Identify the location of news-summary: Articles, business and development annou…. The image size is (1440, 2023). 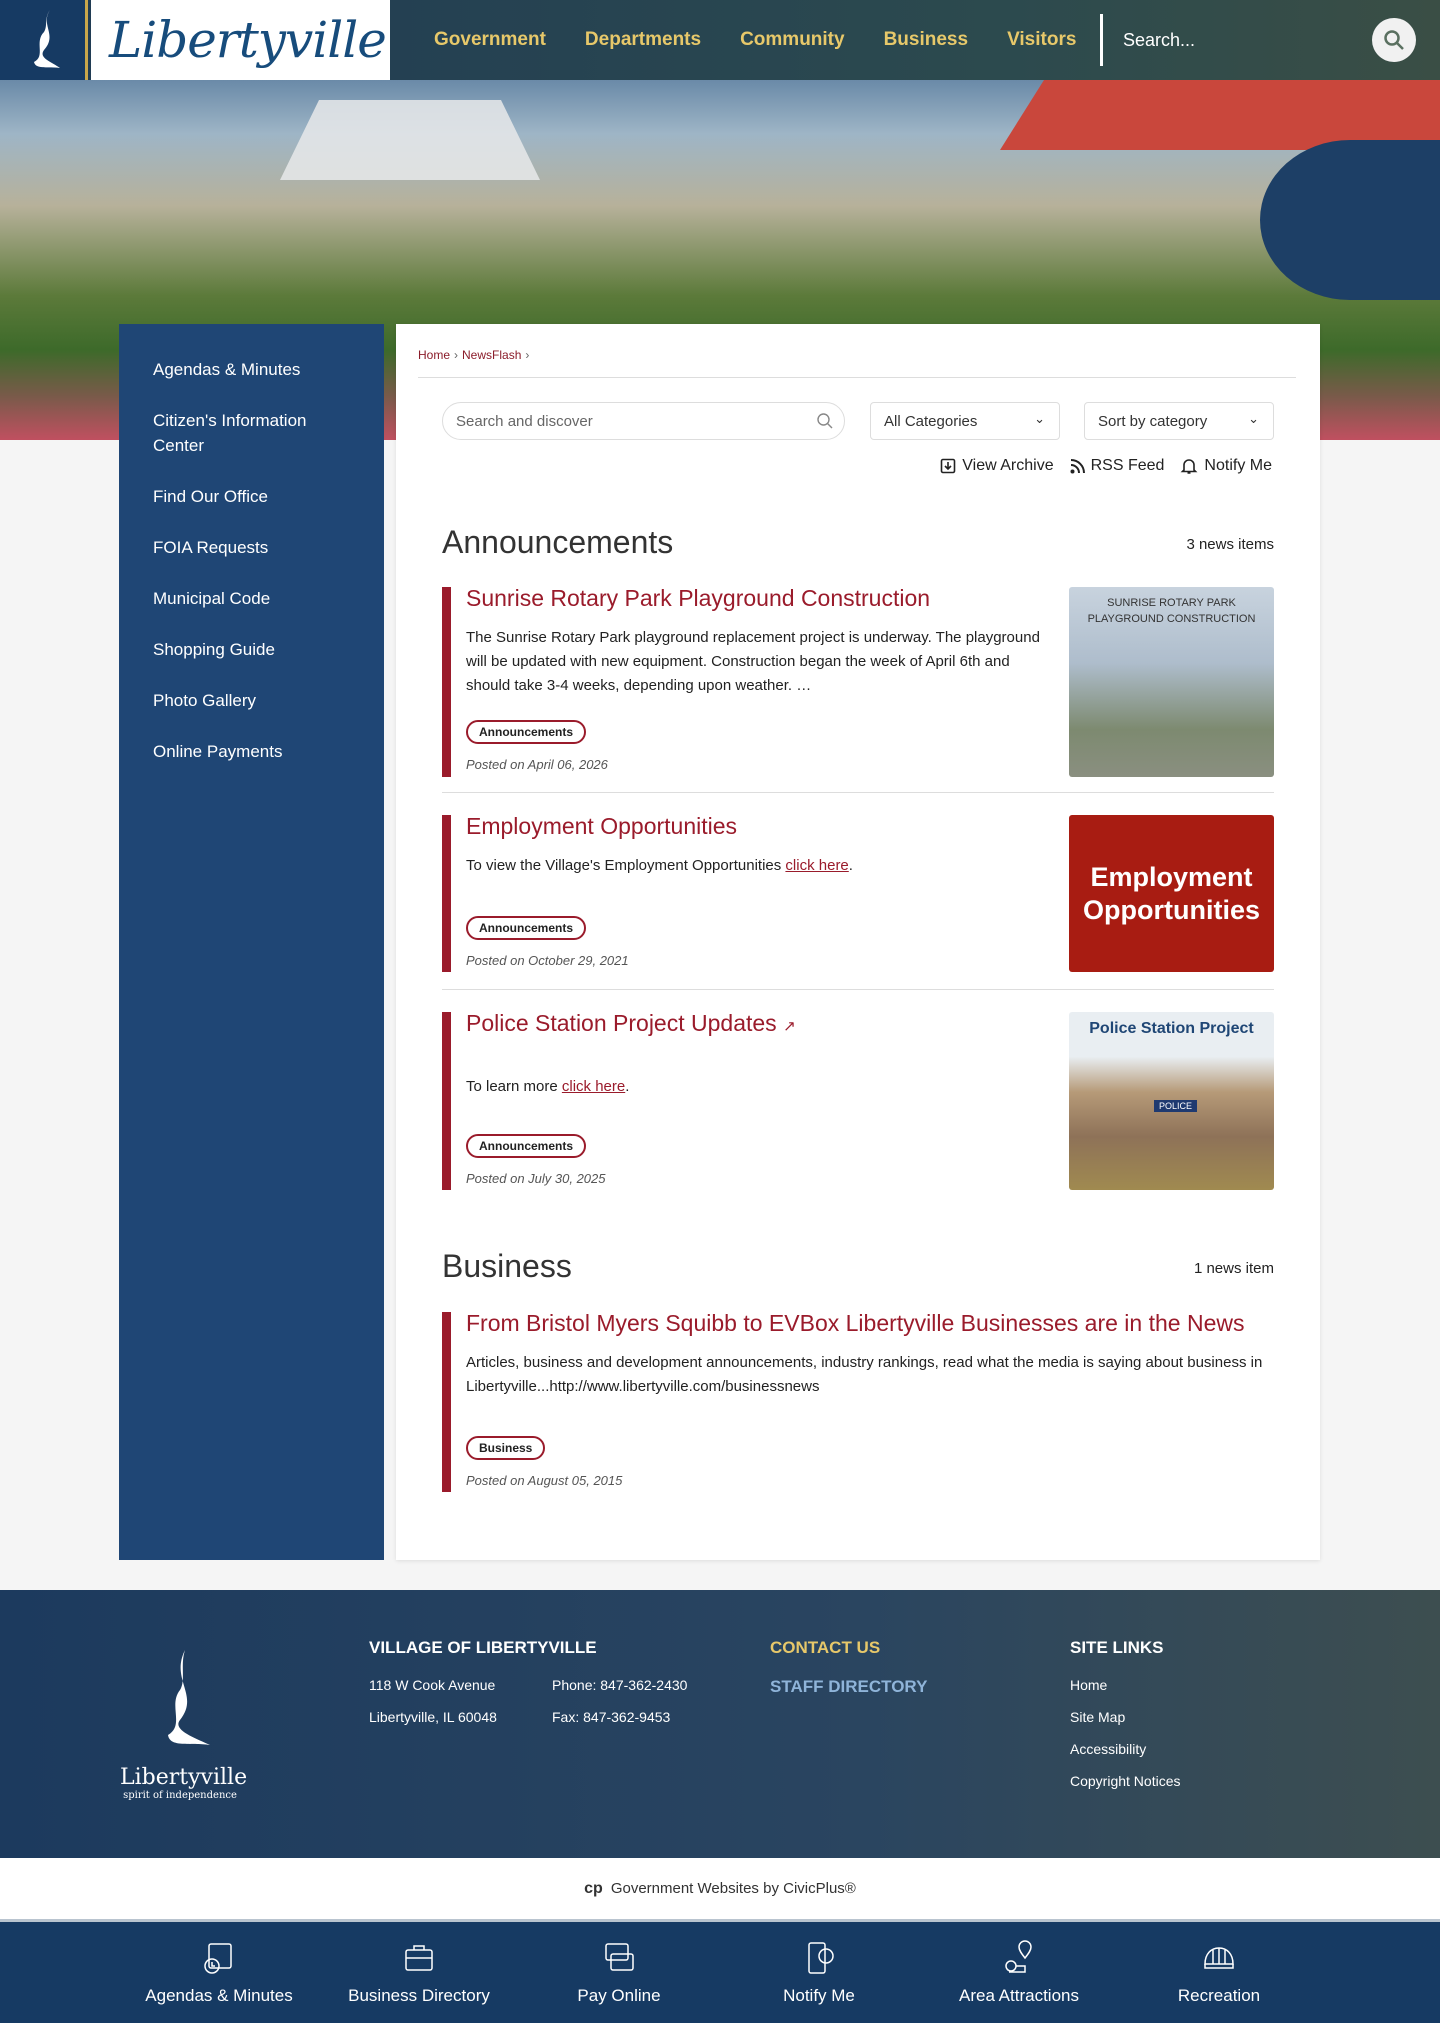
(864, 1374).